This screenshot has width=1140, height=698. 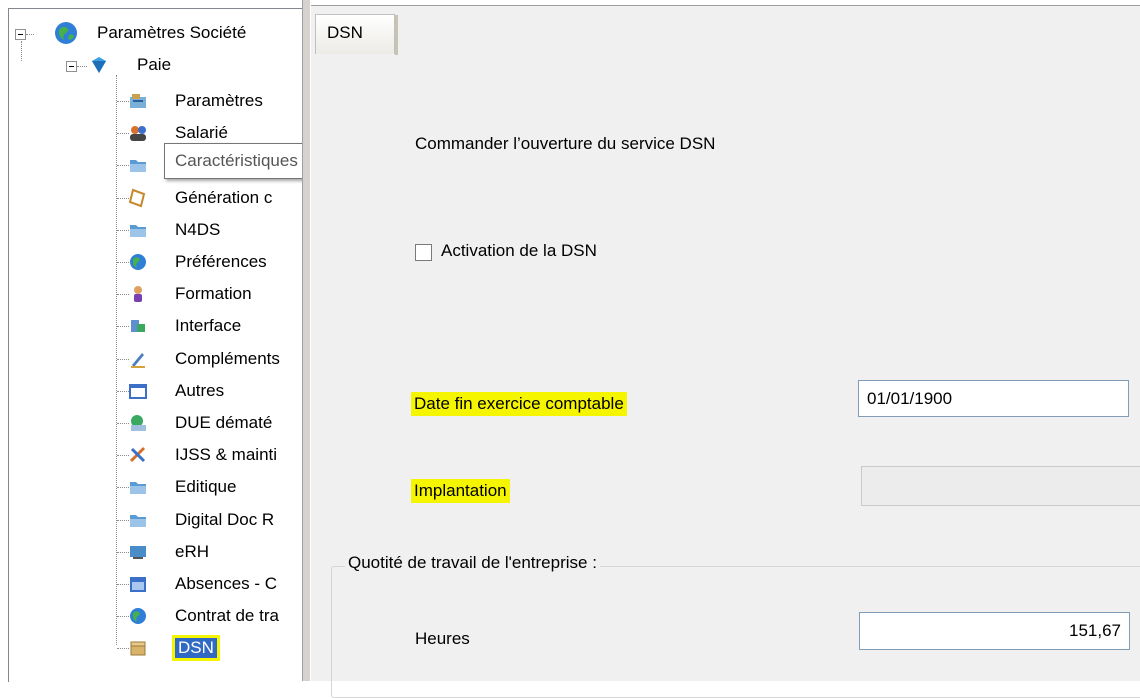 I want to click on tree-root-label: Paramètres Société, so click(x=171, y=33).